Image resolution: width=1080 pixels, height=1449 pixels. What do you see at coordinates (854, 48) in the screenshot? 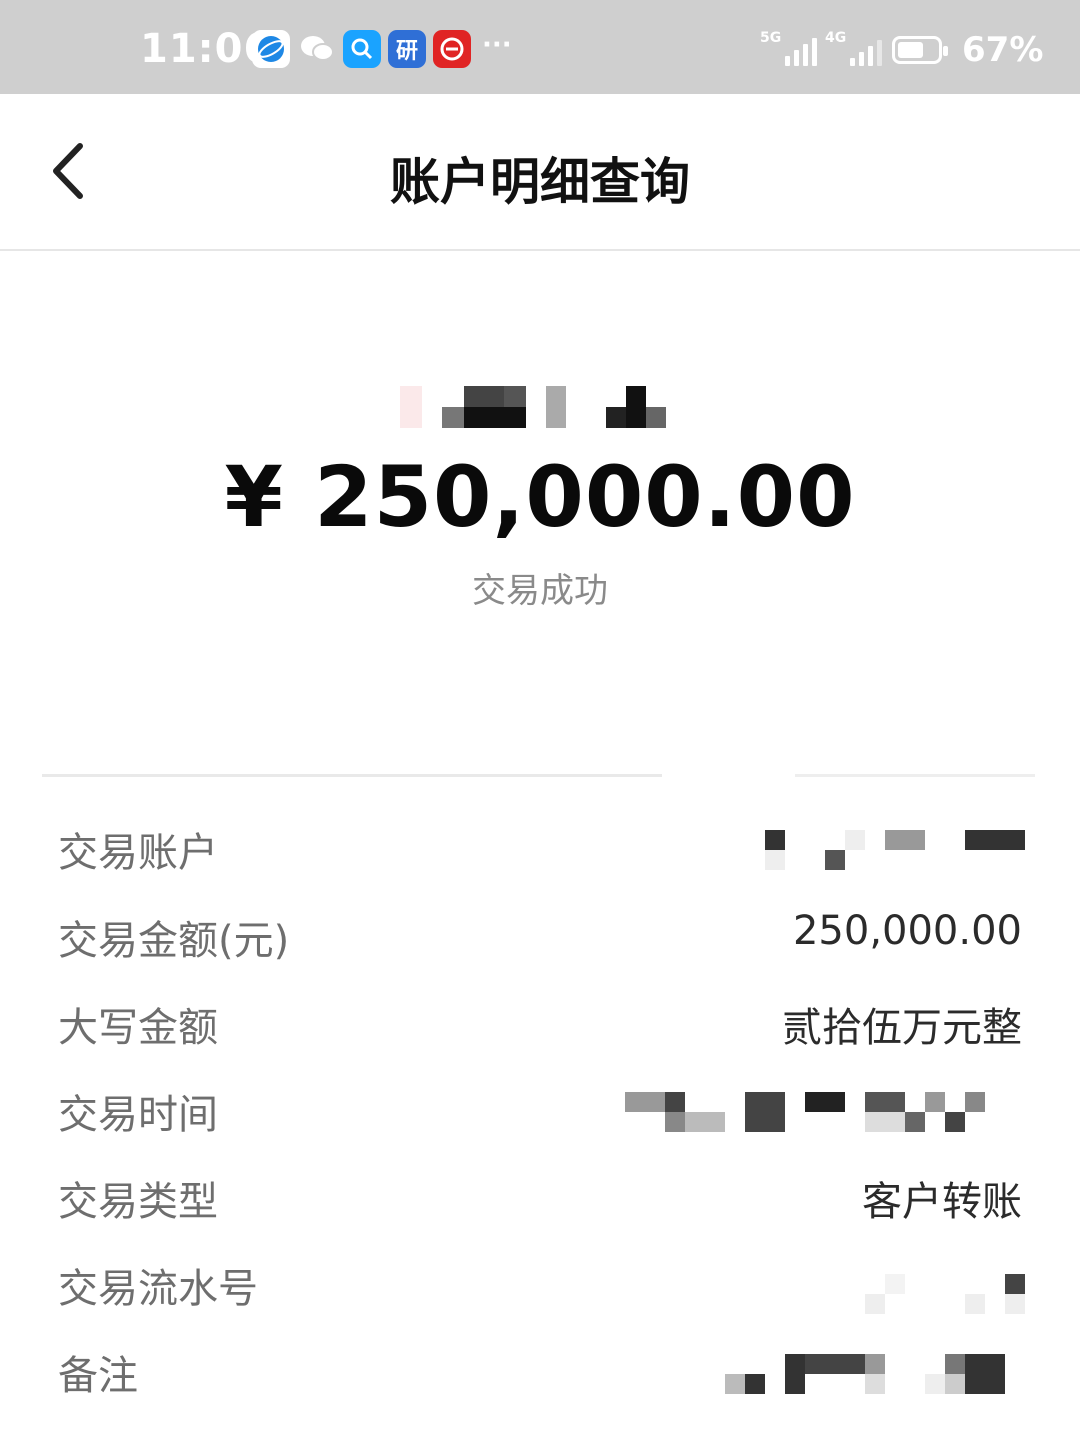
I see `signal-4g-icon: 4G` at bounding box center [854, 48].